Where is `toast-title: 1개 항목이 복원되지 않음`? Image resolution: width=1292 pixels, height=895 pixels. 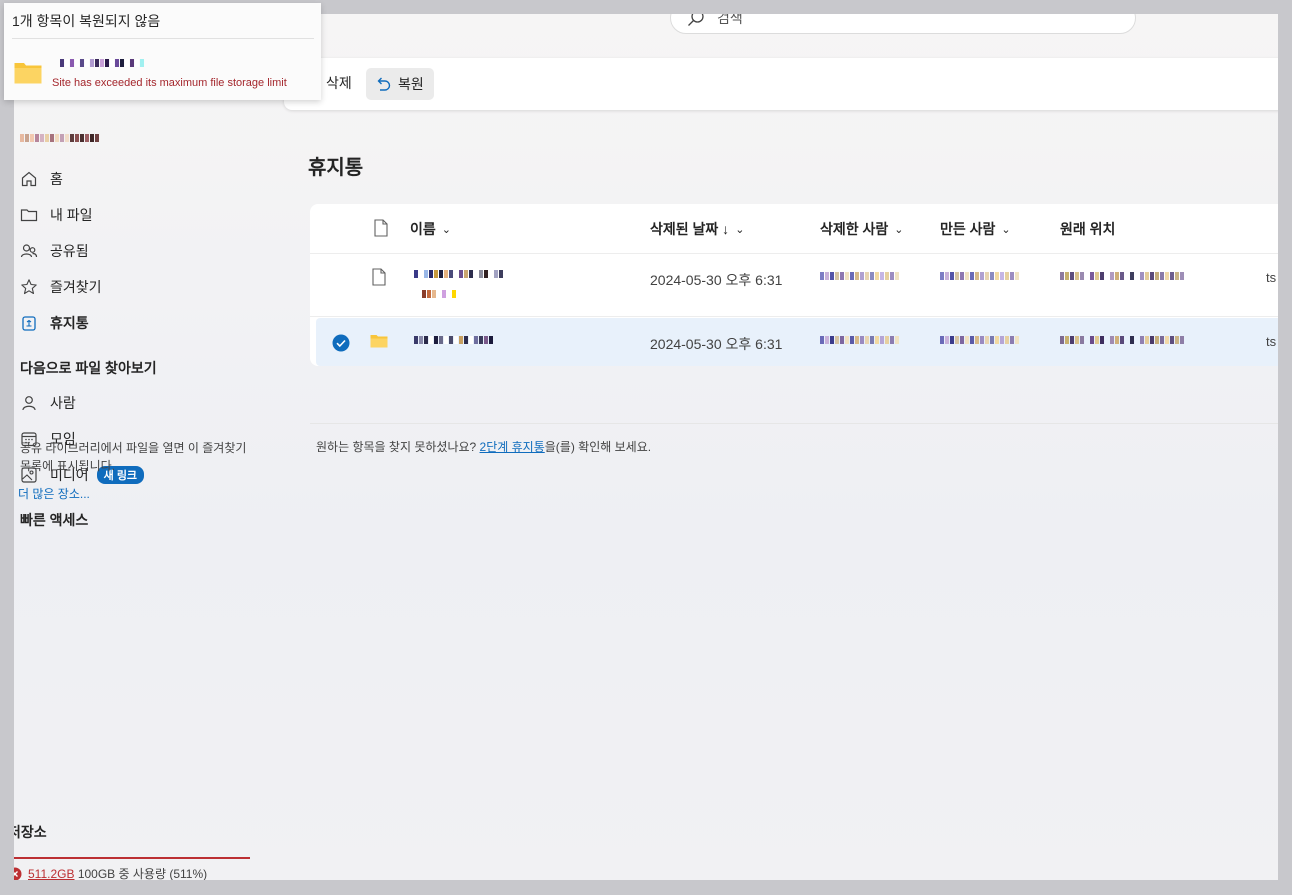 toast-title: 1개 항목이 복원되지 않음 is located at coordinates (86, 21).